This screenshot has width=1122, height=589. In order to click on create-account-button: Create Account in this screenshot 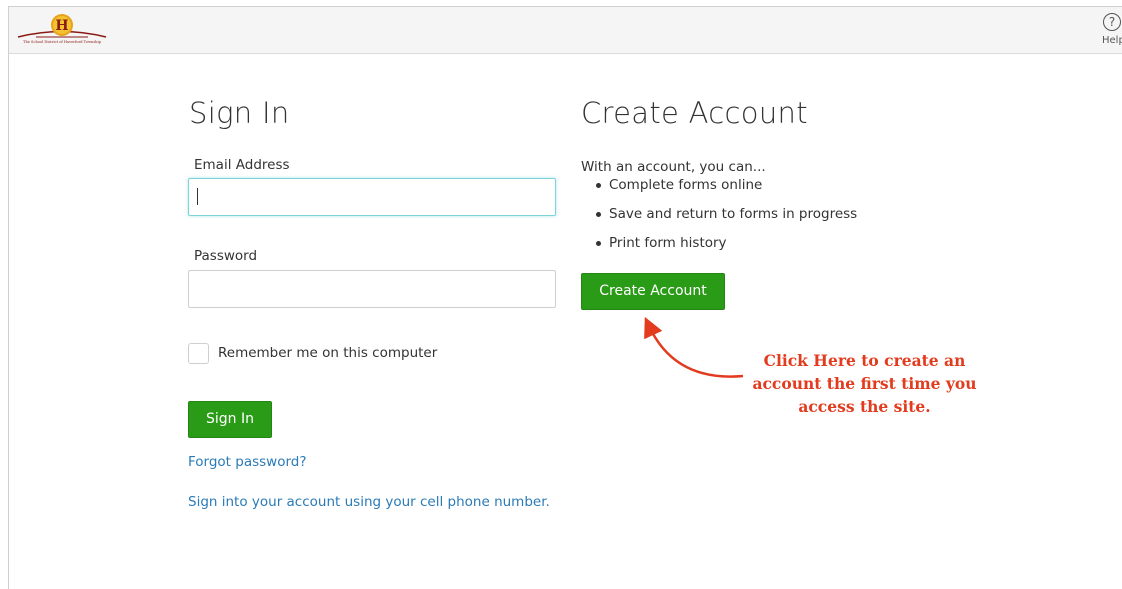, I will do `click(653, 291)`.